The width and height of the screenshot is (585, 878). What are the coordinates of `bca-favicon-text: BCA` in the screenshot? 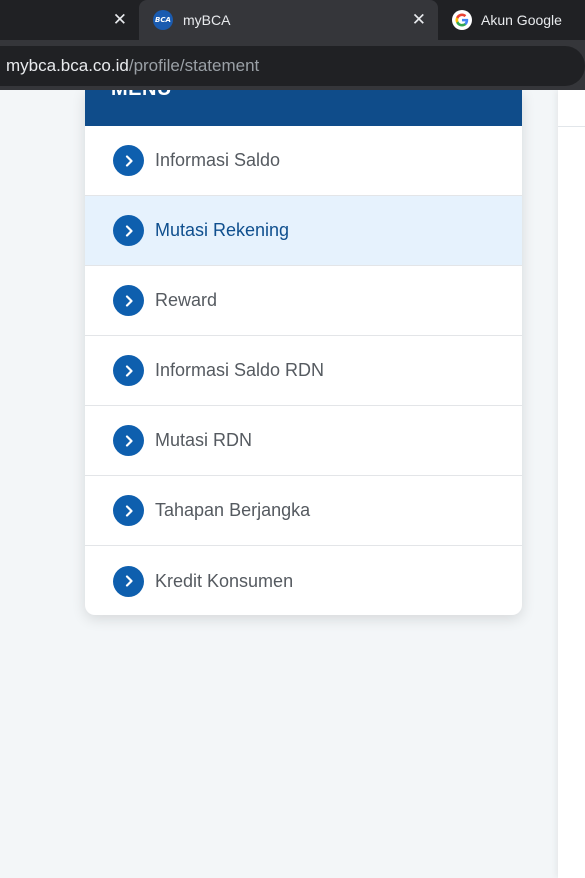 It's located at (163, 20).